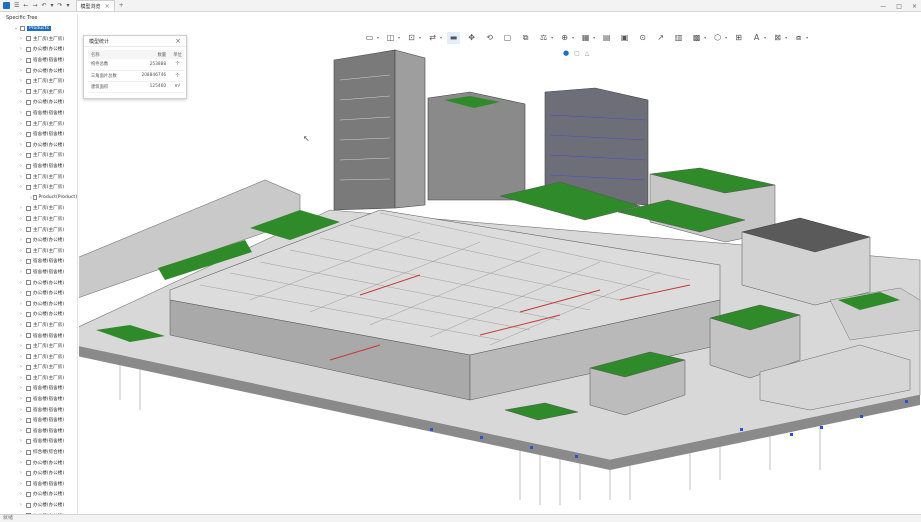 Image resolution: width=921 pixels, height=522 pixels. Describe the element at coordinates (577, 53) in the screenshot. I see `box-icon: ▢` at that location.